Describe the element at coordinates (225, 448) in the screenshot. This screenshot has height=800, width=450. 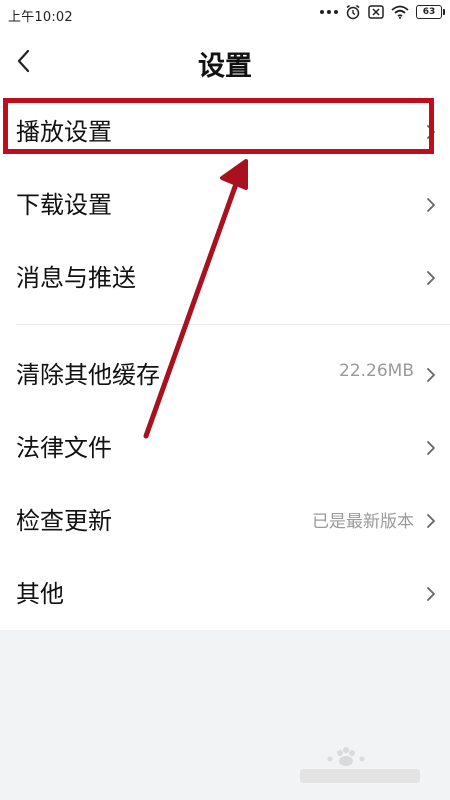
I see `settings-row-legal: 法律文件` at that location.